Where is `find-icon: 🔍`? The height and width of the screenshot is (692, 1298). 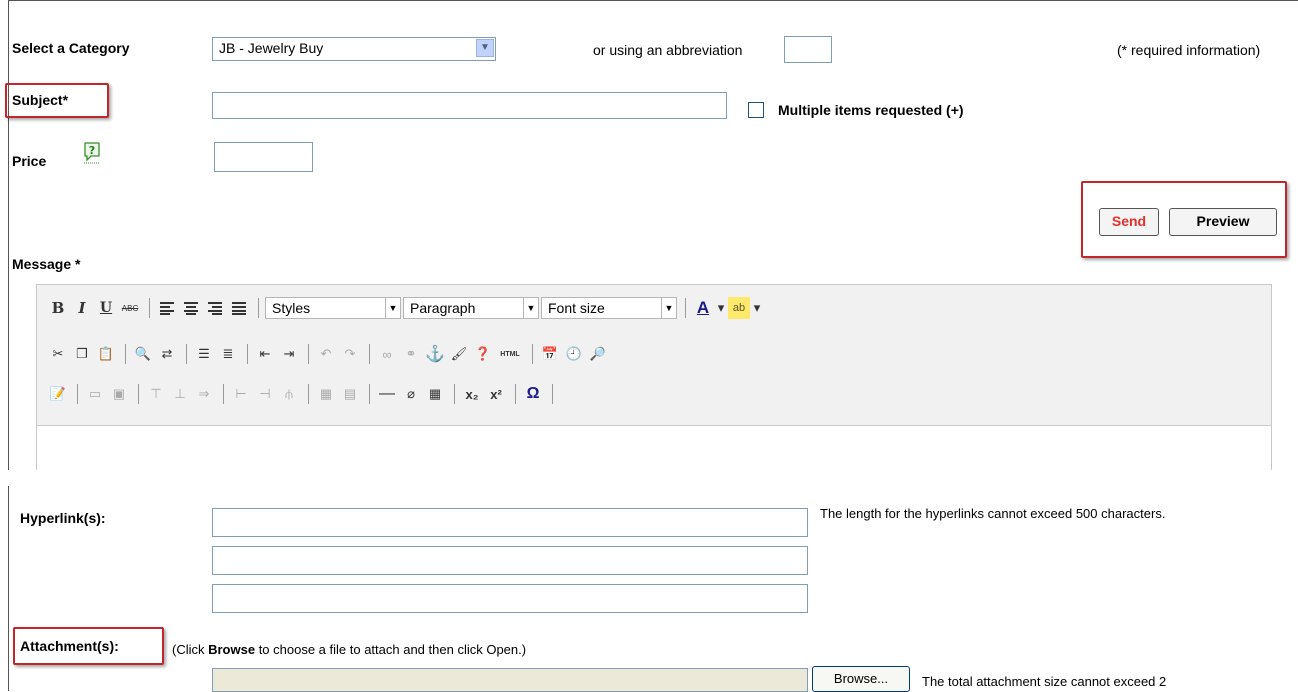
find-icon: 🔍 is located at coordinates (143, 354).